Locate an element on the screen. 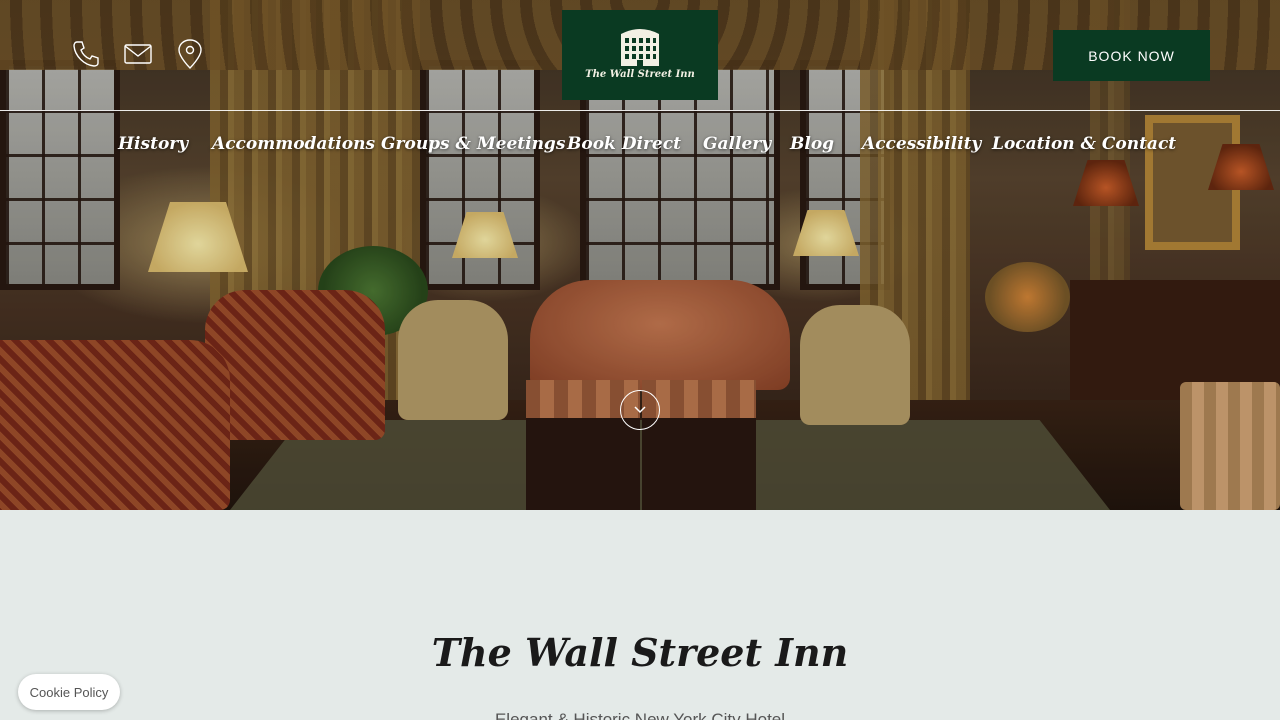  phone-icon is located at coordinates (86, 54).